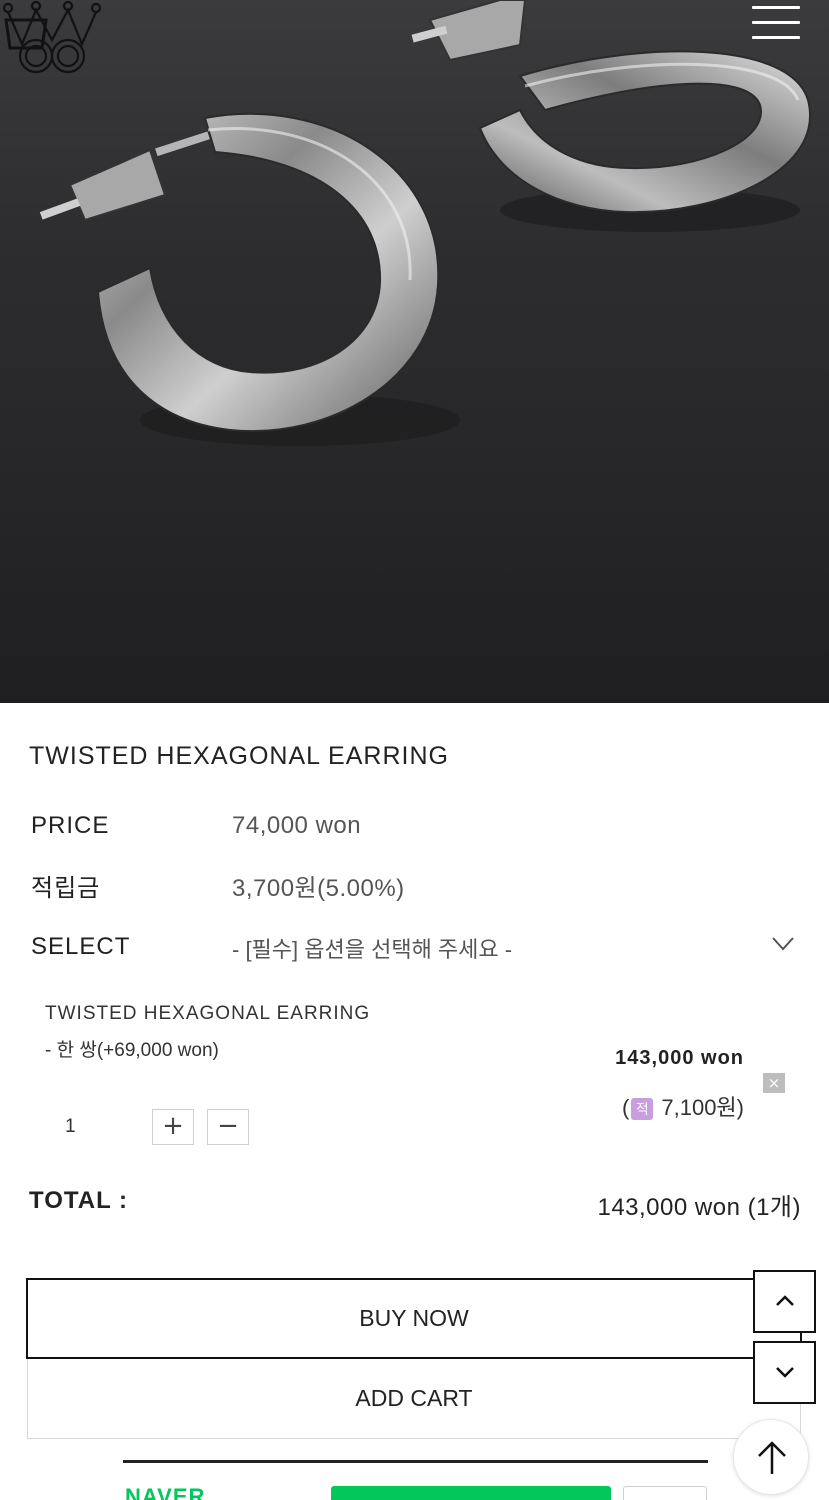 The image size is (829, 1500). What do you see at coordinates (414, 1318) in the screenshot?
I see `buy-now-button: BUY NOW` at bounding box center [414, 1318].